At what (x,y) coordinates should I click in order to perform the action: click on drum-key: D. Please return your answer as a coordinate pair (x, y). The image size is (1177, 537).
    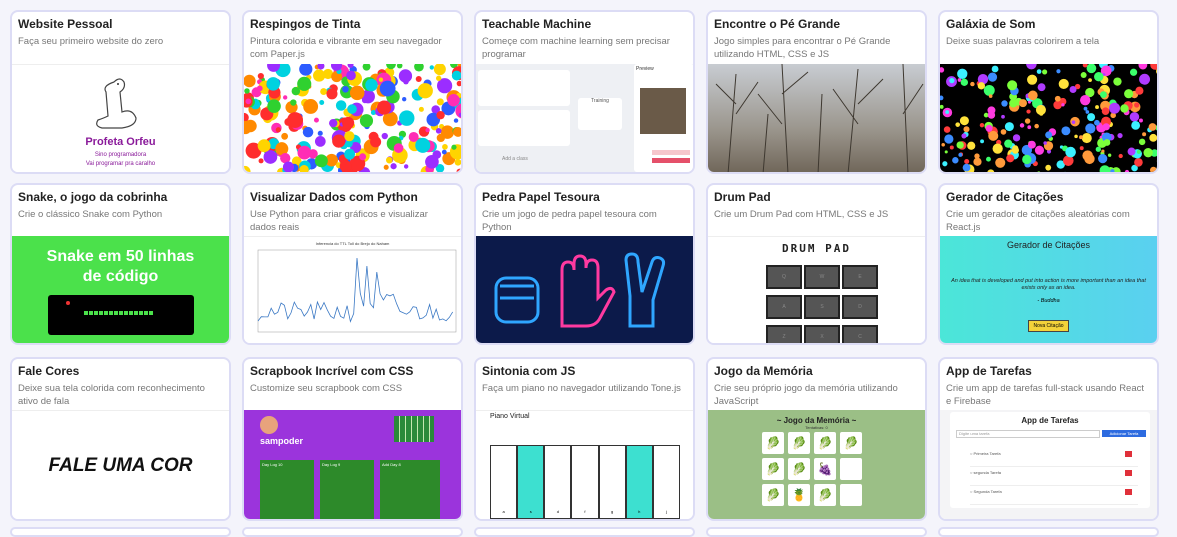
    Looking at the image, I should click on (860, 307).